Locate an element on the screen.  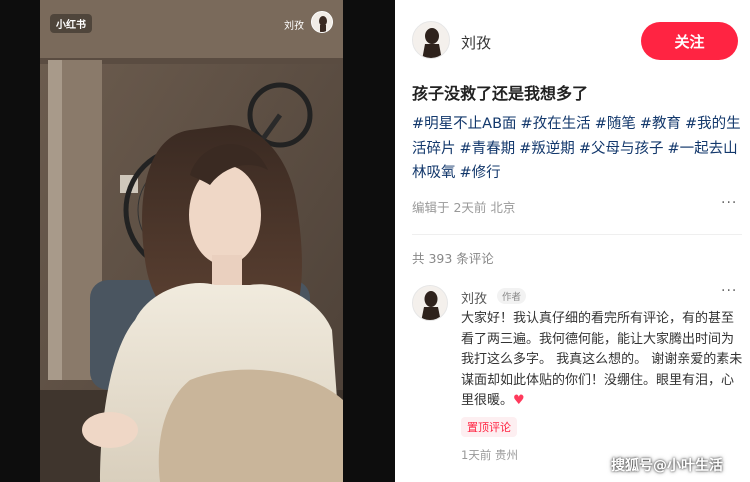
comment-author-name: 刘孜 is located at coordinates (474, 297).